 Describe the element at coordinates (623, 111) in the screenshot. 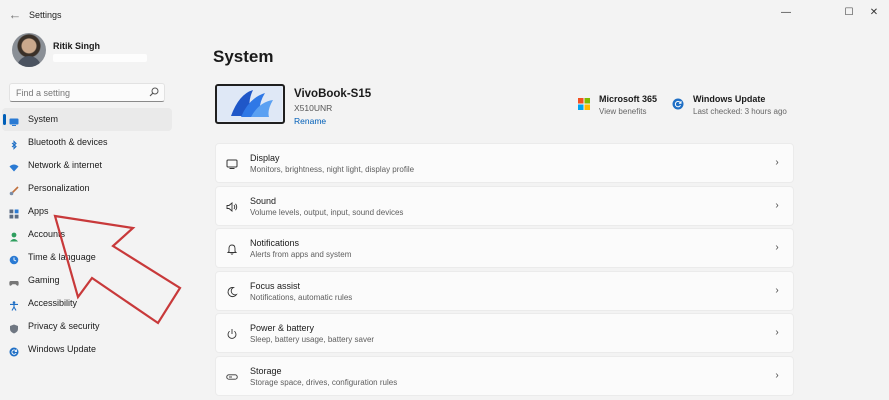

I see `quick-subtitle: View benefits` at that location.